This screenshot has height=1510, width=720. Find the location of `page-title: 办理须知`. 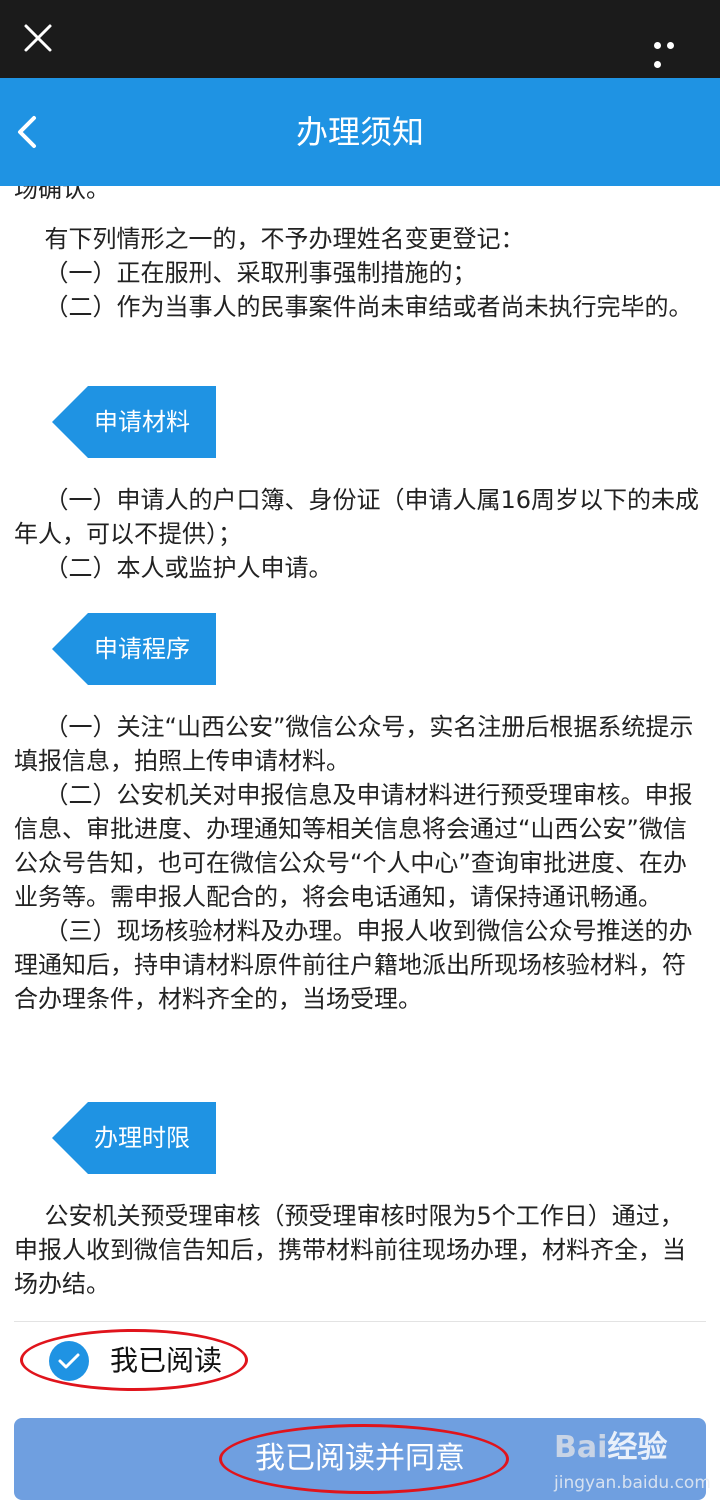

page-title: 办理须知 is located at coordinates (359, 132).